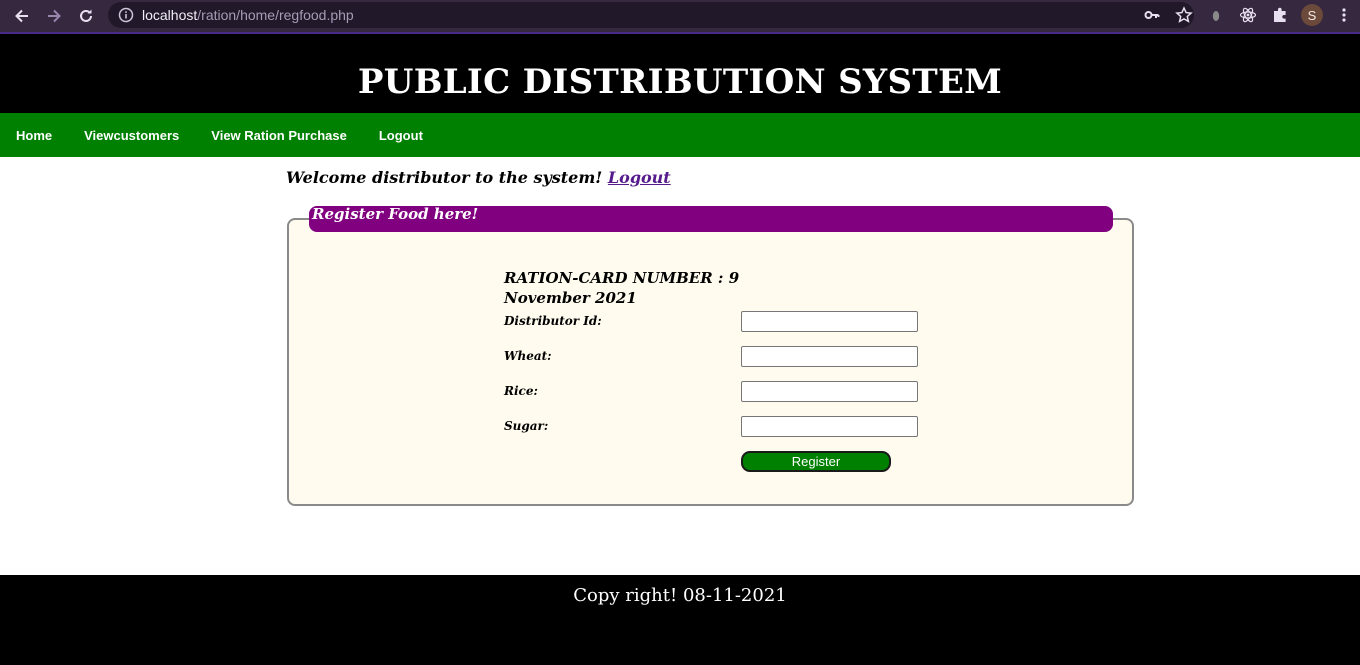 The height and width of the screenshot is (665, 1360). What do you see at coordinates (570, 298) in the screenshot?
I see `month-label: November 2021` at bounding box center [570, 298].